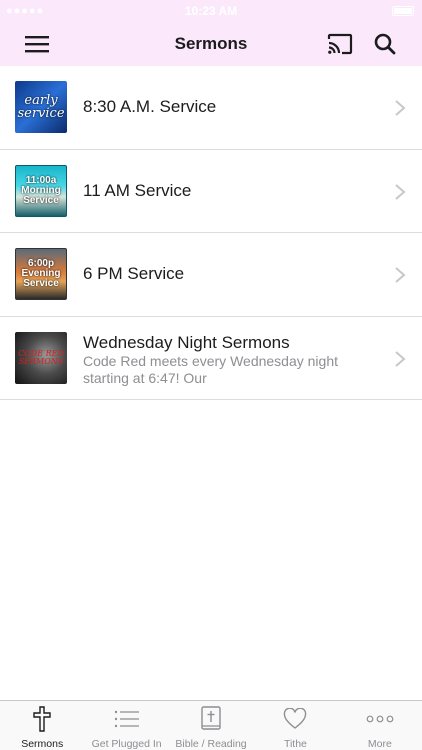 Image resolution: width=422 pixels, height=750 pixels. I want to click on cast-button, so click(340, 44).